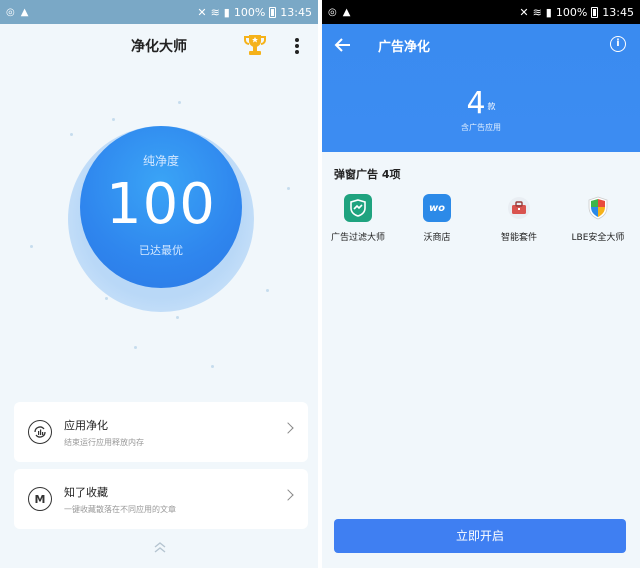  I want to click on ad-clean-header: 广告净化 i 4款 含广告应用, so click(481, 88).